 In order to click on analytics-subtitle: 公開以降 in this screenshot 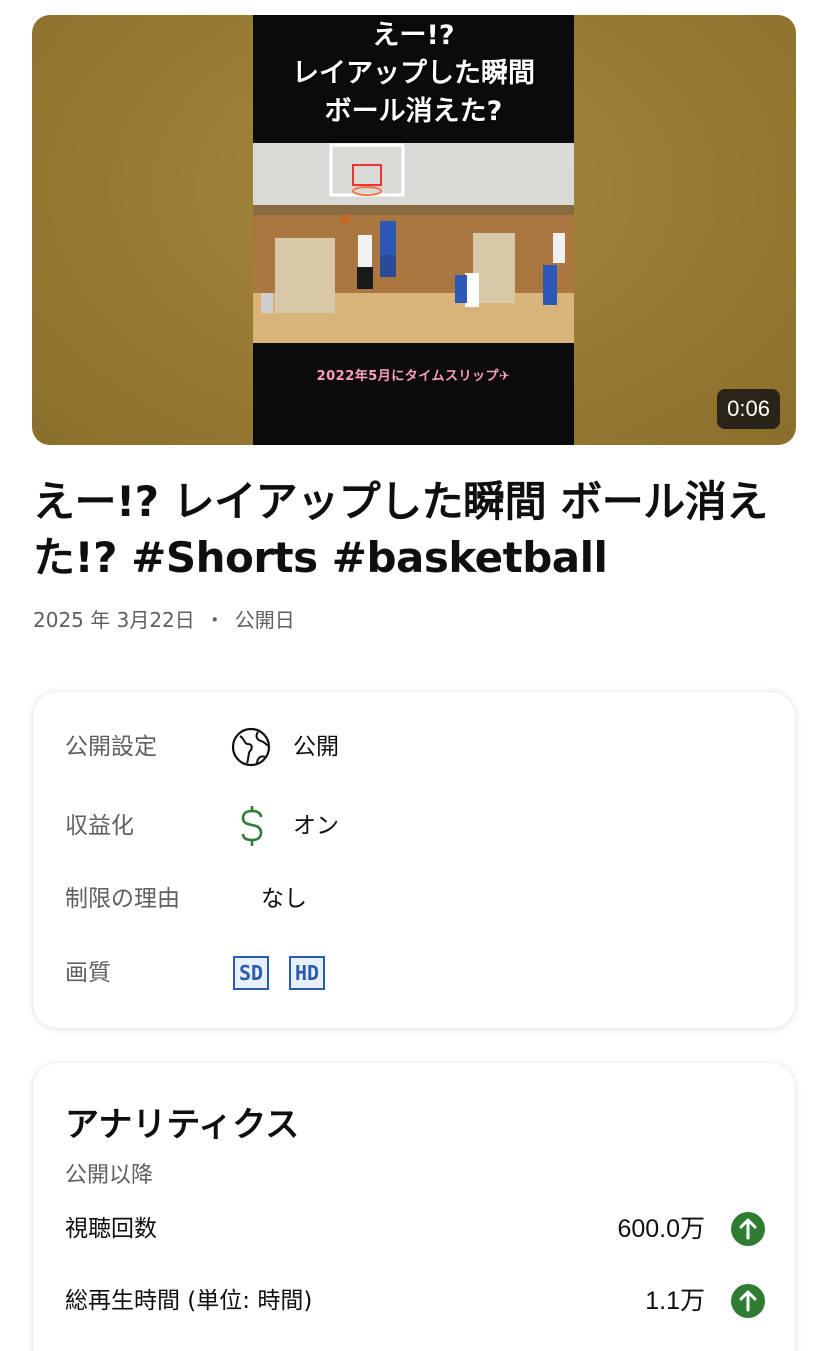, I will do `click(109, 1175)`.